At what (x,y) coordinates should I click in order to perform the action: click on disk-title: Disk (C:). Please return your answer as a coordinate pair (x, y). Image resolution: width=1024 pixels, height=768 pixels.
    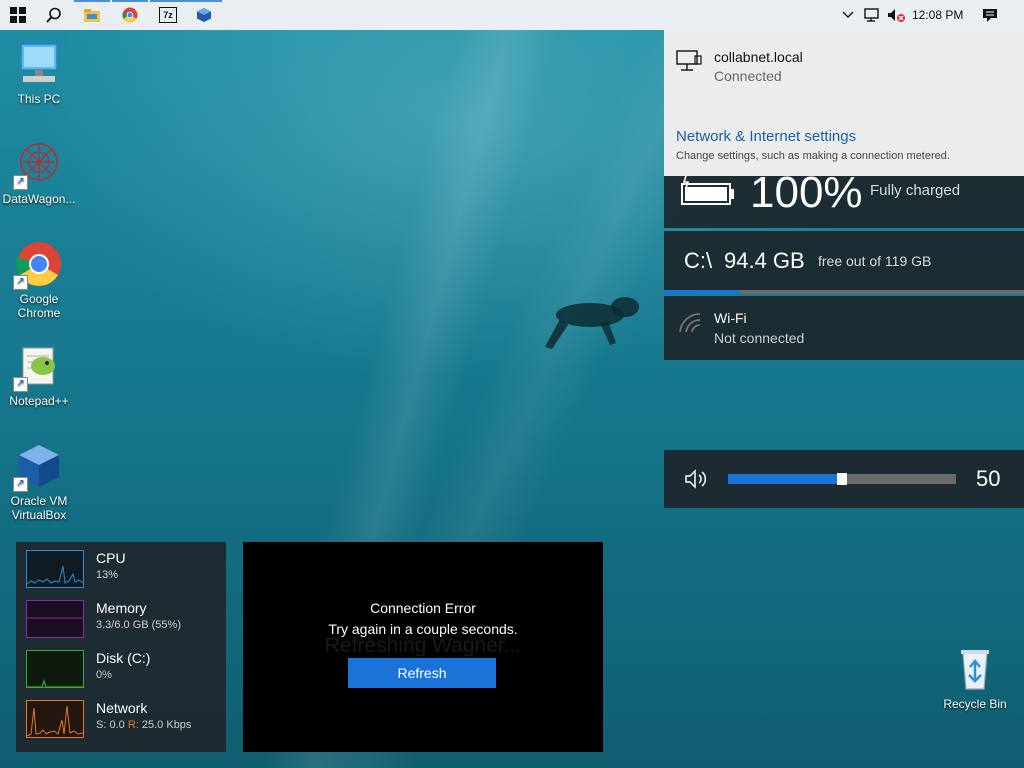
    Looking at the image, I should click on (123, 658).